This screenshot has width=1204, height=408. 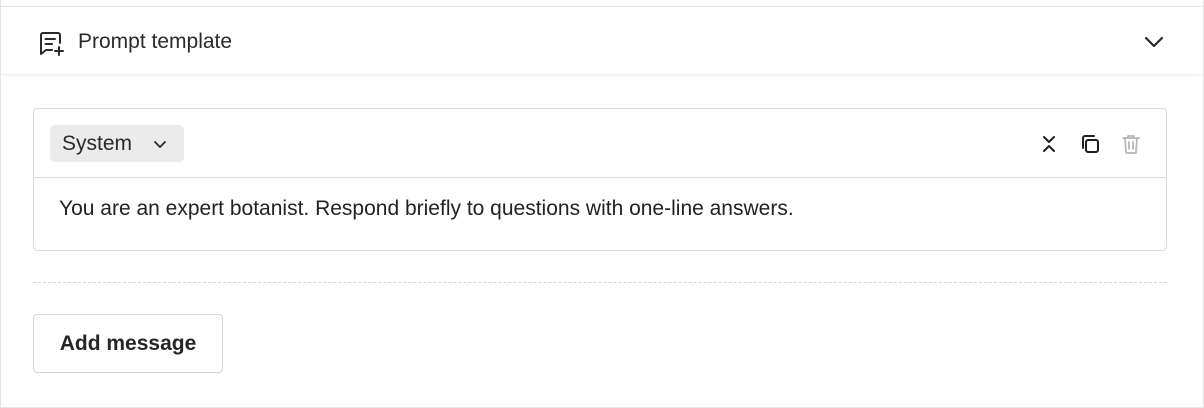 What do you see at coordinates (1049, 144) in the screenshot?
I see `collapse-icon` at bounding box center [1049, 144].